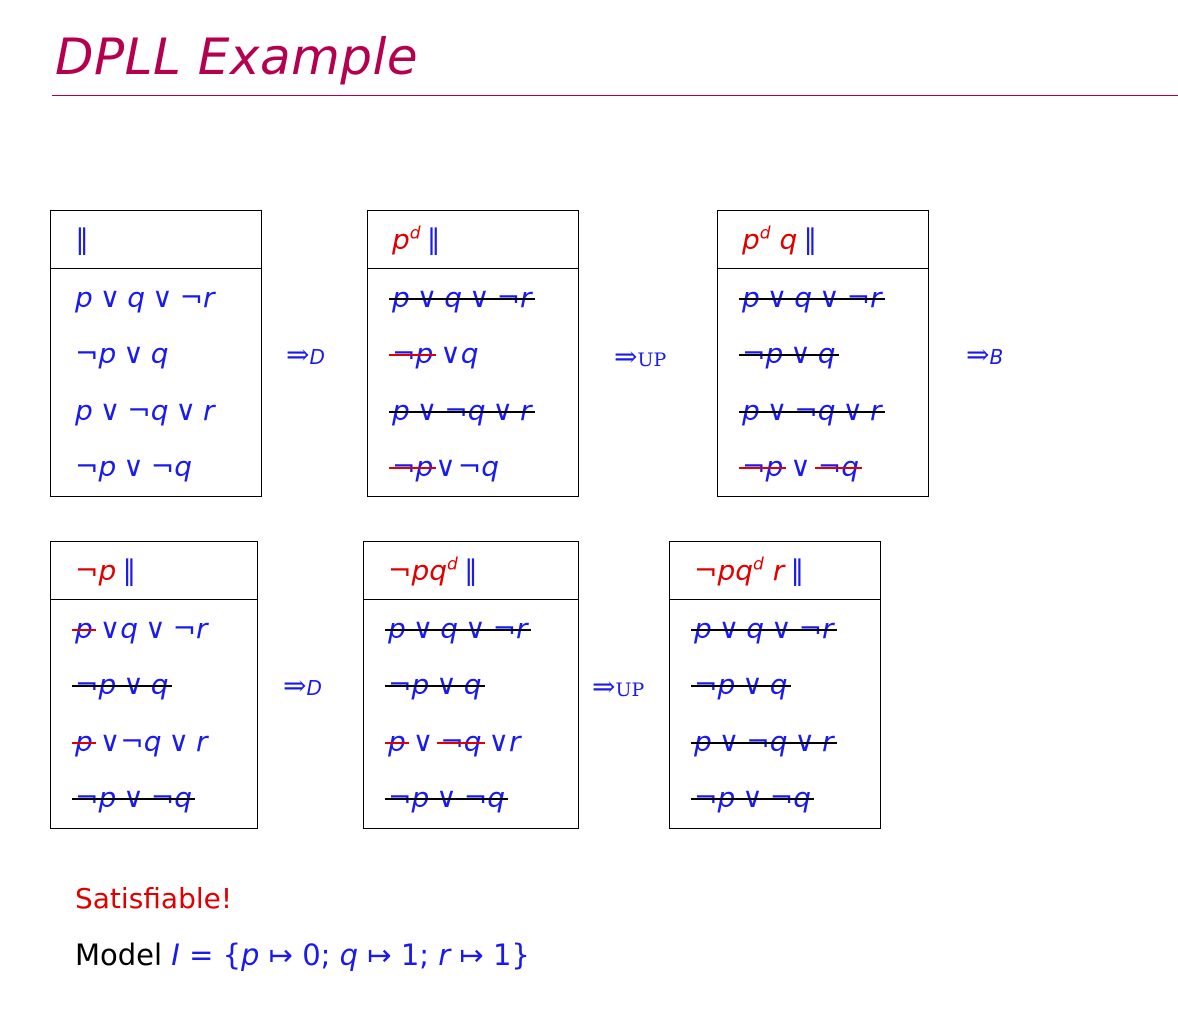 The height and width of the screenshot is (1018, 1178). I want to click on dpll-state-2: pd ∥ p ∨ q ∨ ¬r ¬p ∨ q p ∨ ¬q ∨ r ¬p ∨ ¬ q, so click(473, 353).